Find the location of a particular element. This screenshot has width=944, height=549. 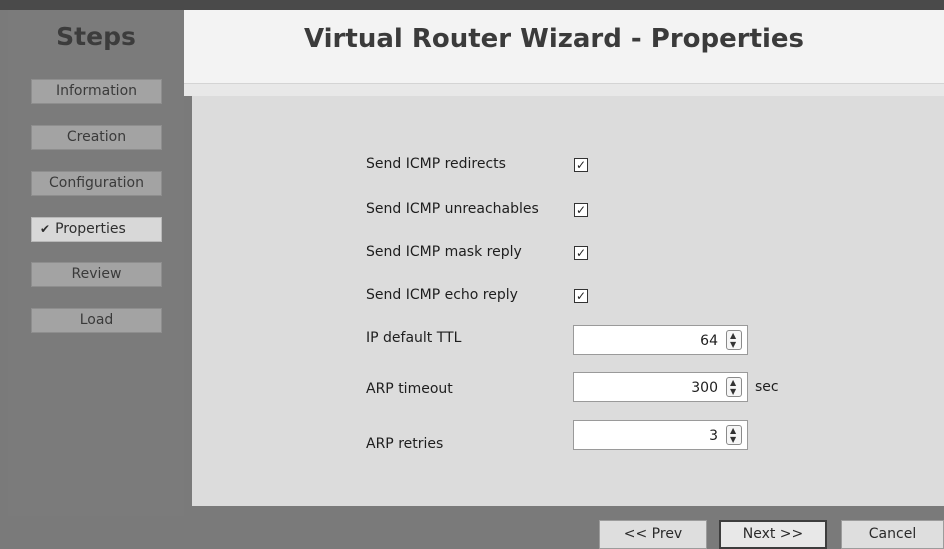

send-icmp-echo-reply-checkbox: ✓ is located at coordinates (581, 296).